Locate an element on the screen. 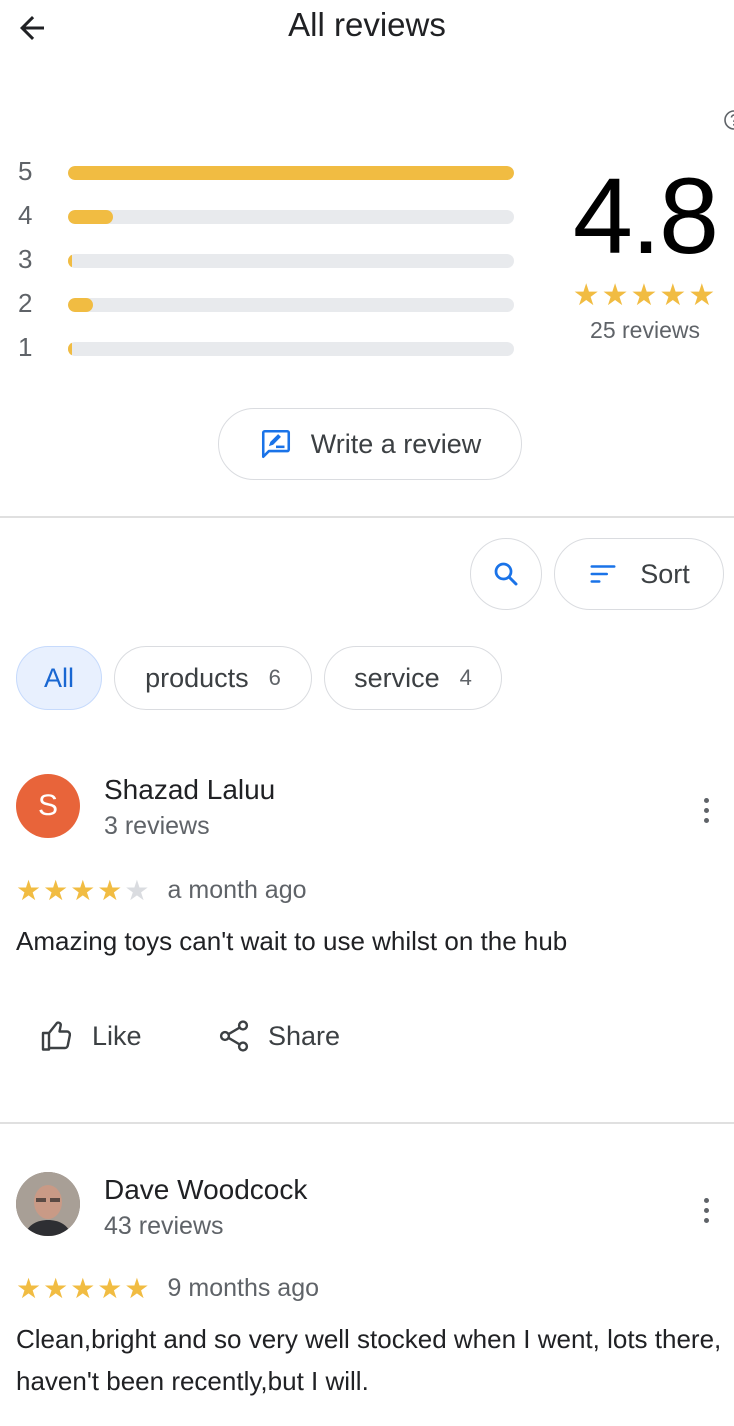  header: All reviews is located at coordinates (367, 28).